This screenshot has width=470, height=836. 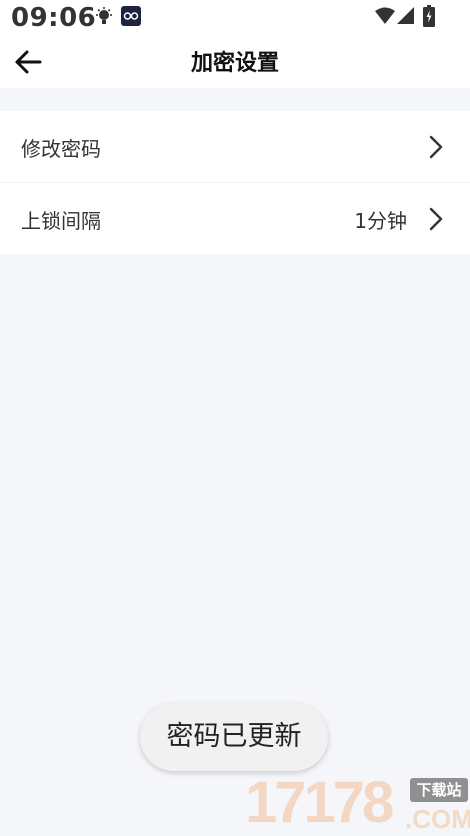 What do you see at coordinates (235, 147) in the screenshot?
I see `settings-item-change-password: 修改密码` at bounding box center [235, 147].